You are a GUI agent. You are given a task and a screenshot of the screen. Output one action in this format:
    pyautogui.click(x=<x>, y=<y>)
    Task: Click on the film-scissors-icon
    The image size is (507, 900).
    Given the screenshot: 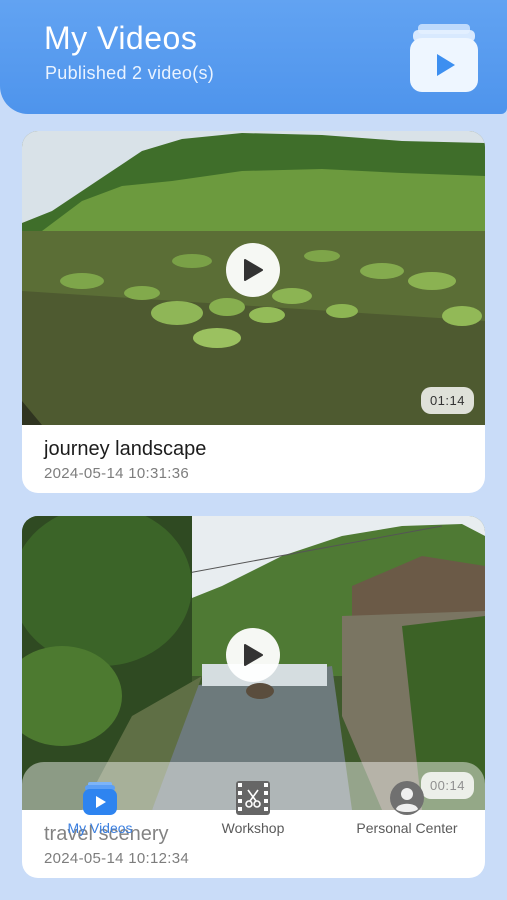 What is the action you would take?
    pyautogui.click(x=253, y=798)
    